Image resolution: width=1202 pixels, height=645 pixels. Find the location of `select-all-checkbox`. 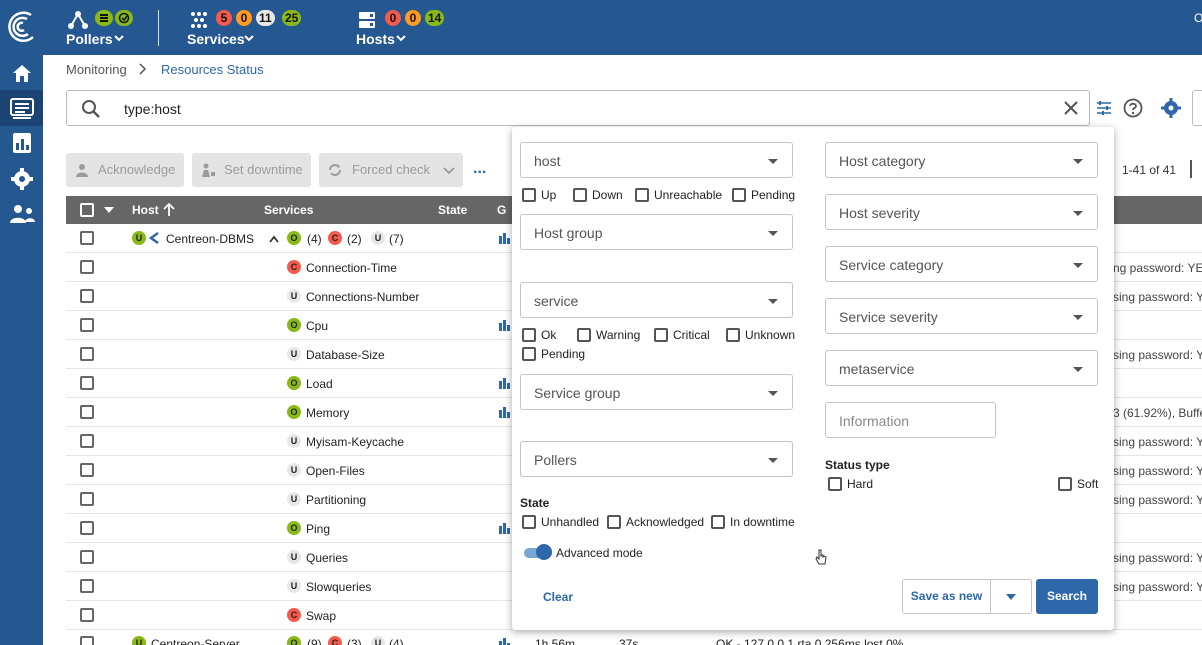

select-all-checkbox is located at coordinates (87, 210).